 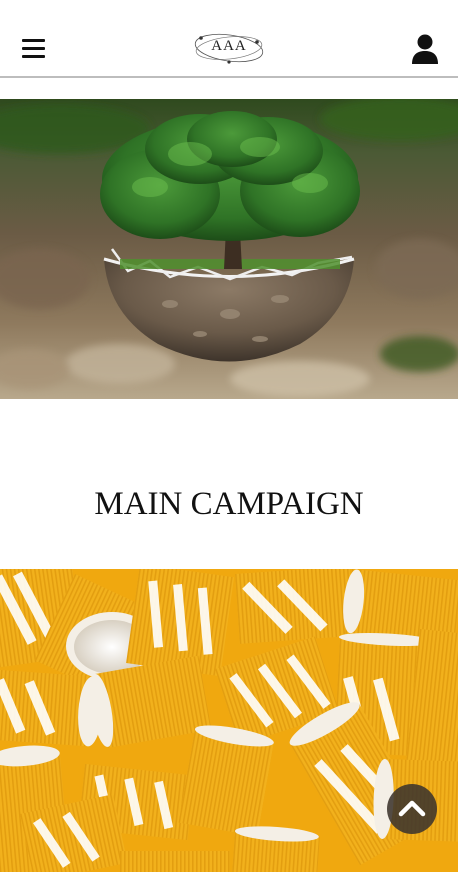 I want to click on logo-text: AAA, so click(x=229, y=46).